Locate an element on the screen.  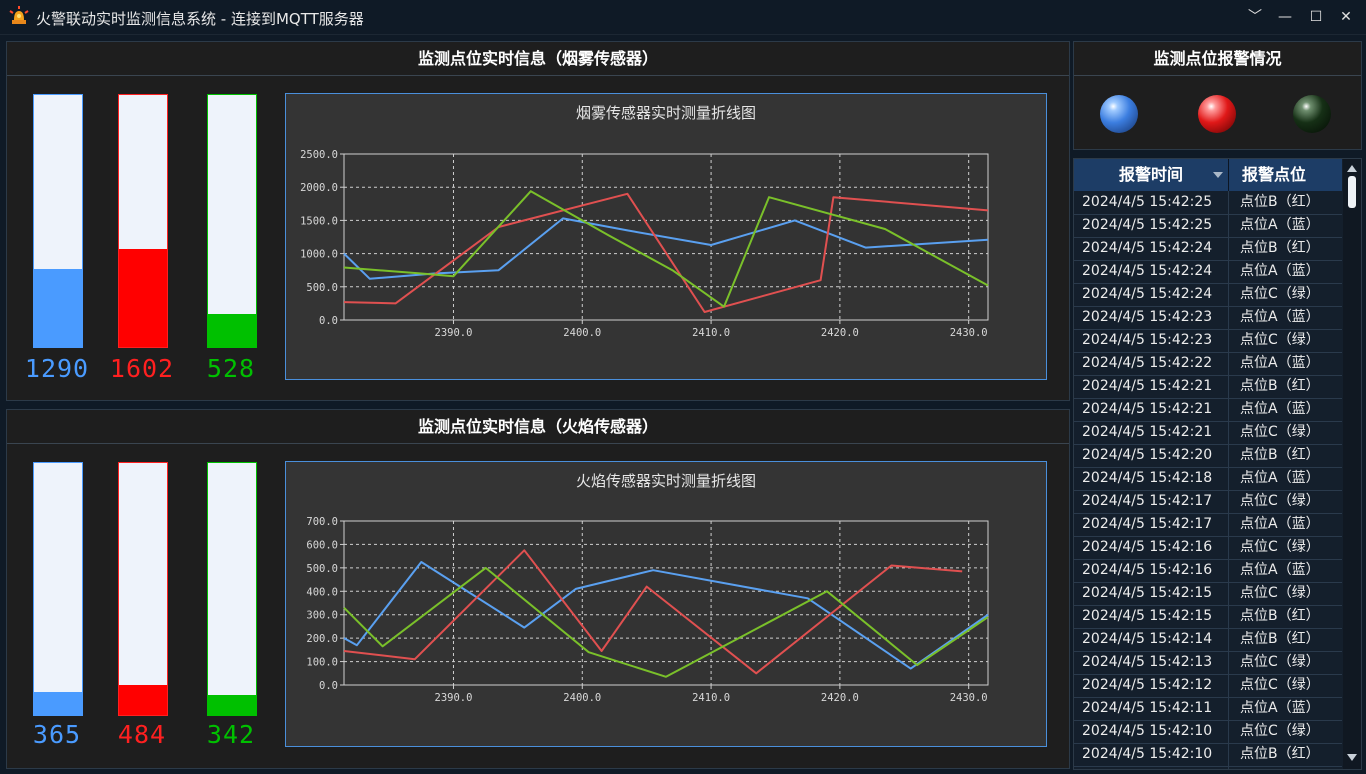
dropdown-button: ﹀ is located at coordinates (1255, 17).